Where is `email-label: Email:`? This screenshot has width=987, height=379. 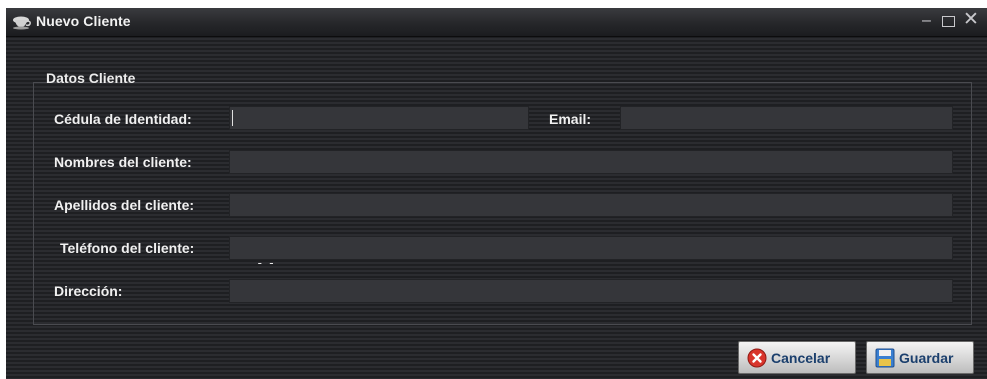
email-label: Email: is located at coordinates (570, 119).